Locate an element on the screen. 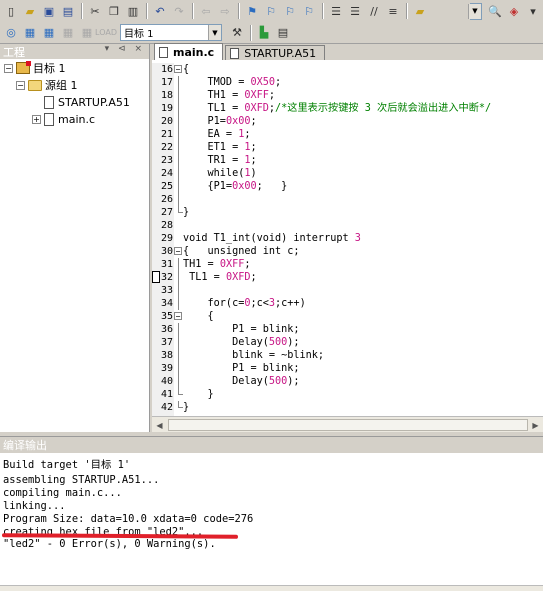 The width and height of the screenshot is (543, 591). code-line: 27} is located at coordinates (347, 212).